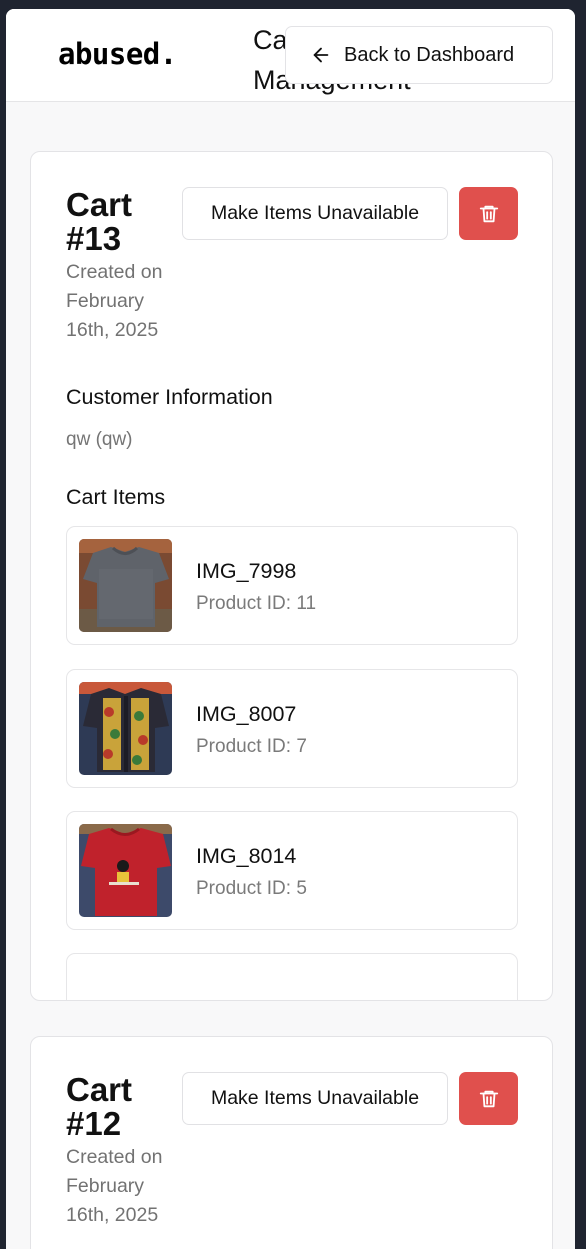 This screenshot has width=586, height=1249. Describe the element at coordinates (292, 870) in the screenshot. I see `cart-item: IMG_8014 Product ID: 5` at that location.